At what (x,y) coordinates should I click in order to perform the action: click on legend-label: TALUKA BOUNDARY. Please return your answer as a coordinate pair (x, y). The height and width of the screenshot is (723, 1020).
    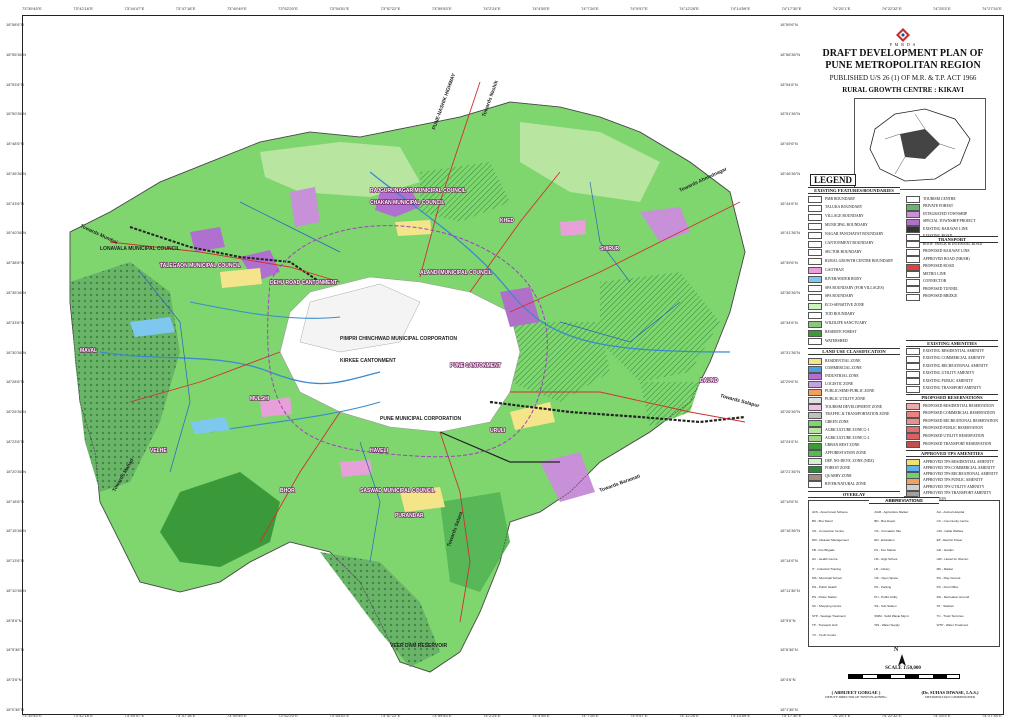
    Looking at the image, I should click on (844, 207).